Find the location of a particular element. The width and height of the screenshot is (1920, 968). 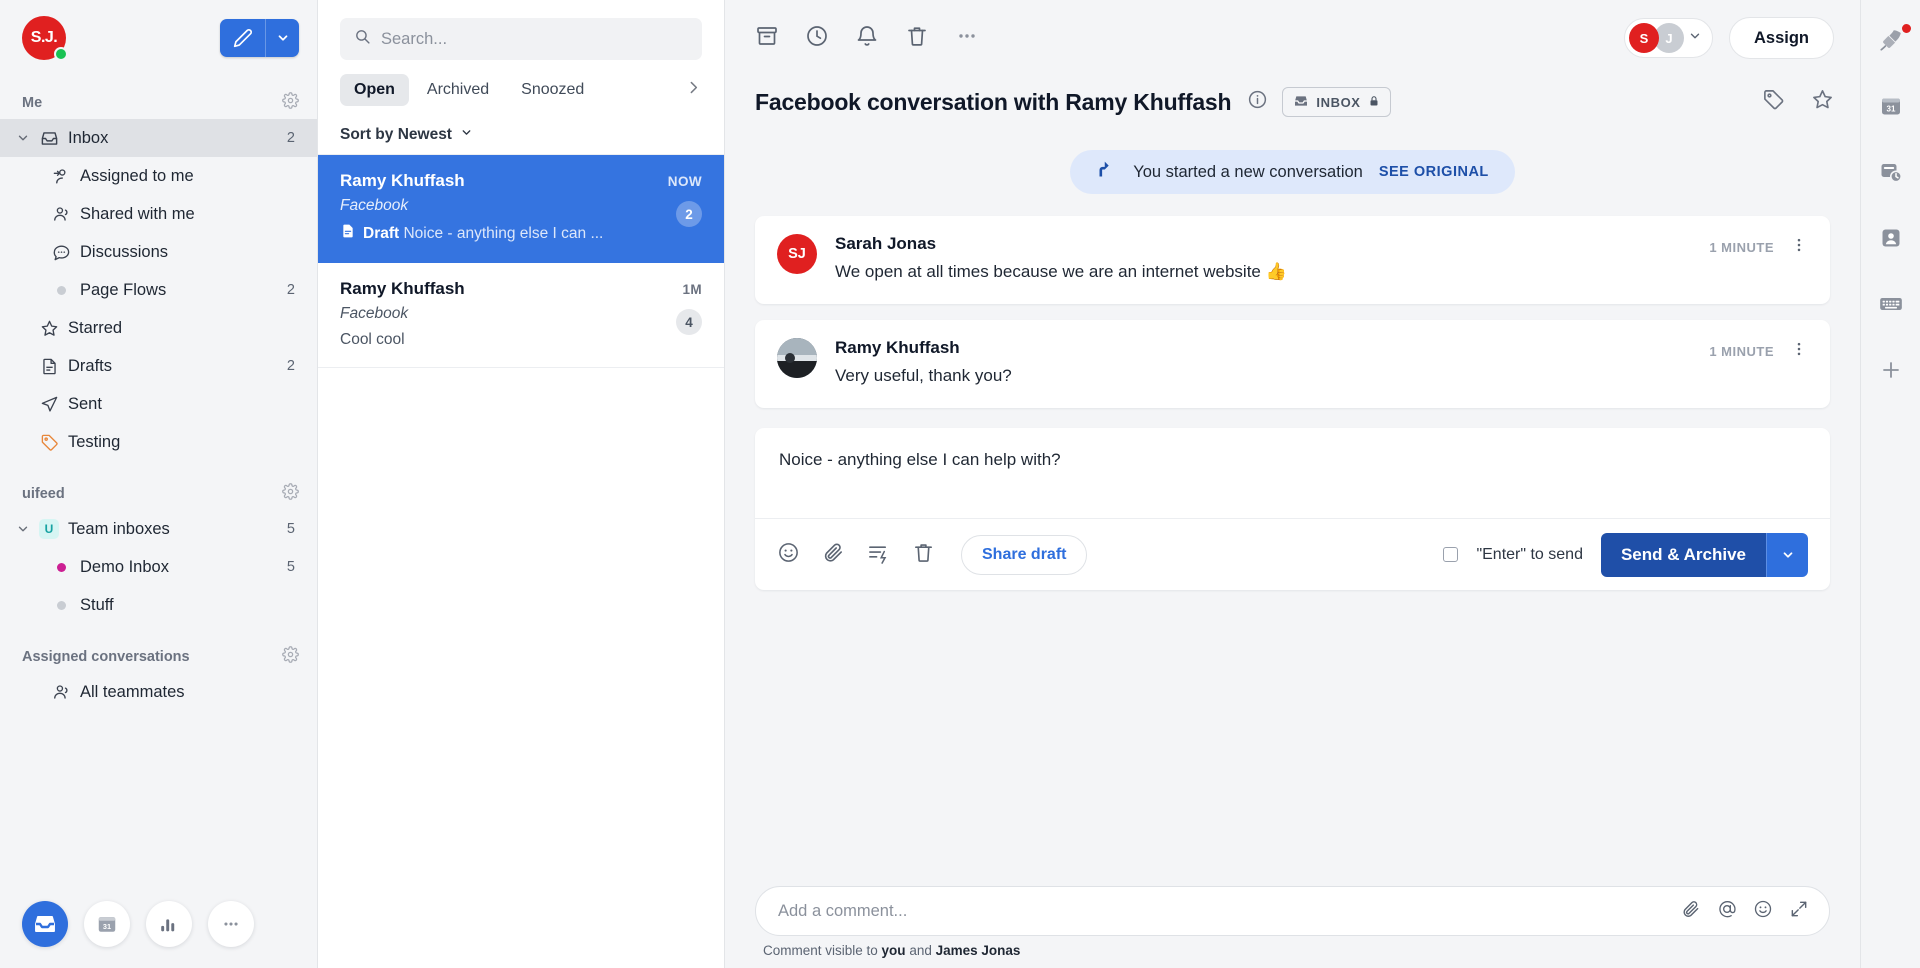

sort-control: Sort by Newest is located at coordinates (521, 136).